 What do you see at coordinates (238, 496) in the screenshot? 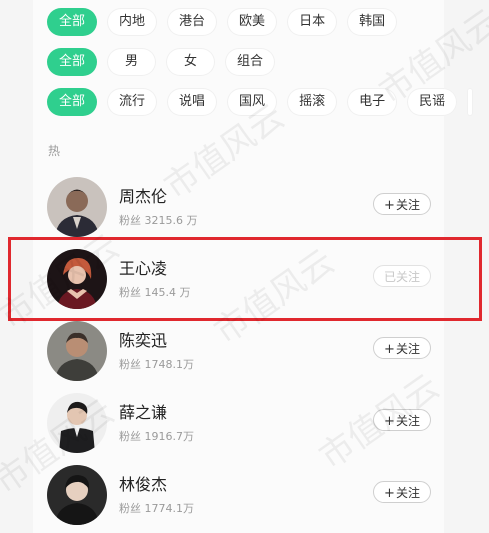
I see `artist-row: 林俊杰 粉丝 1774.1万 +关注` at bounding box center [238, 496].